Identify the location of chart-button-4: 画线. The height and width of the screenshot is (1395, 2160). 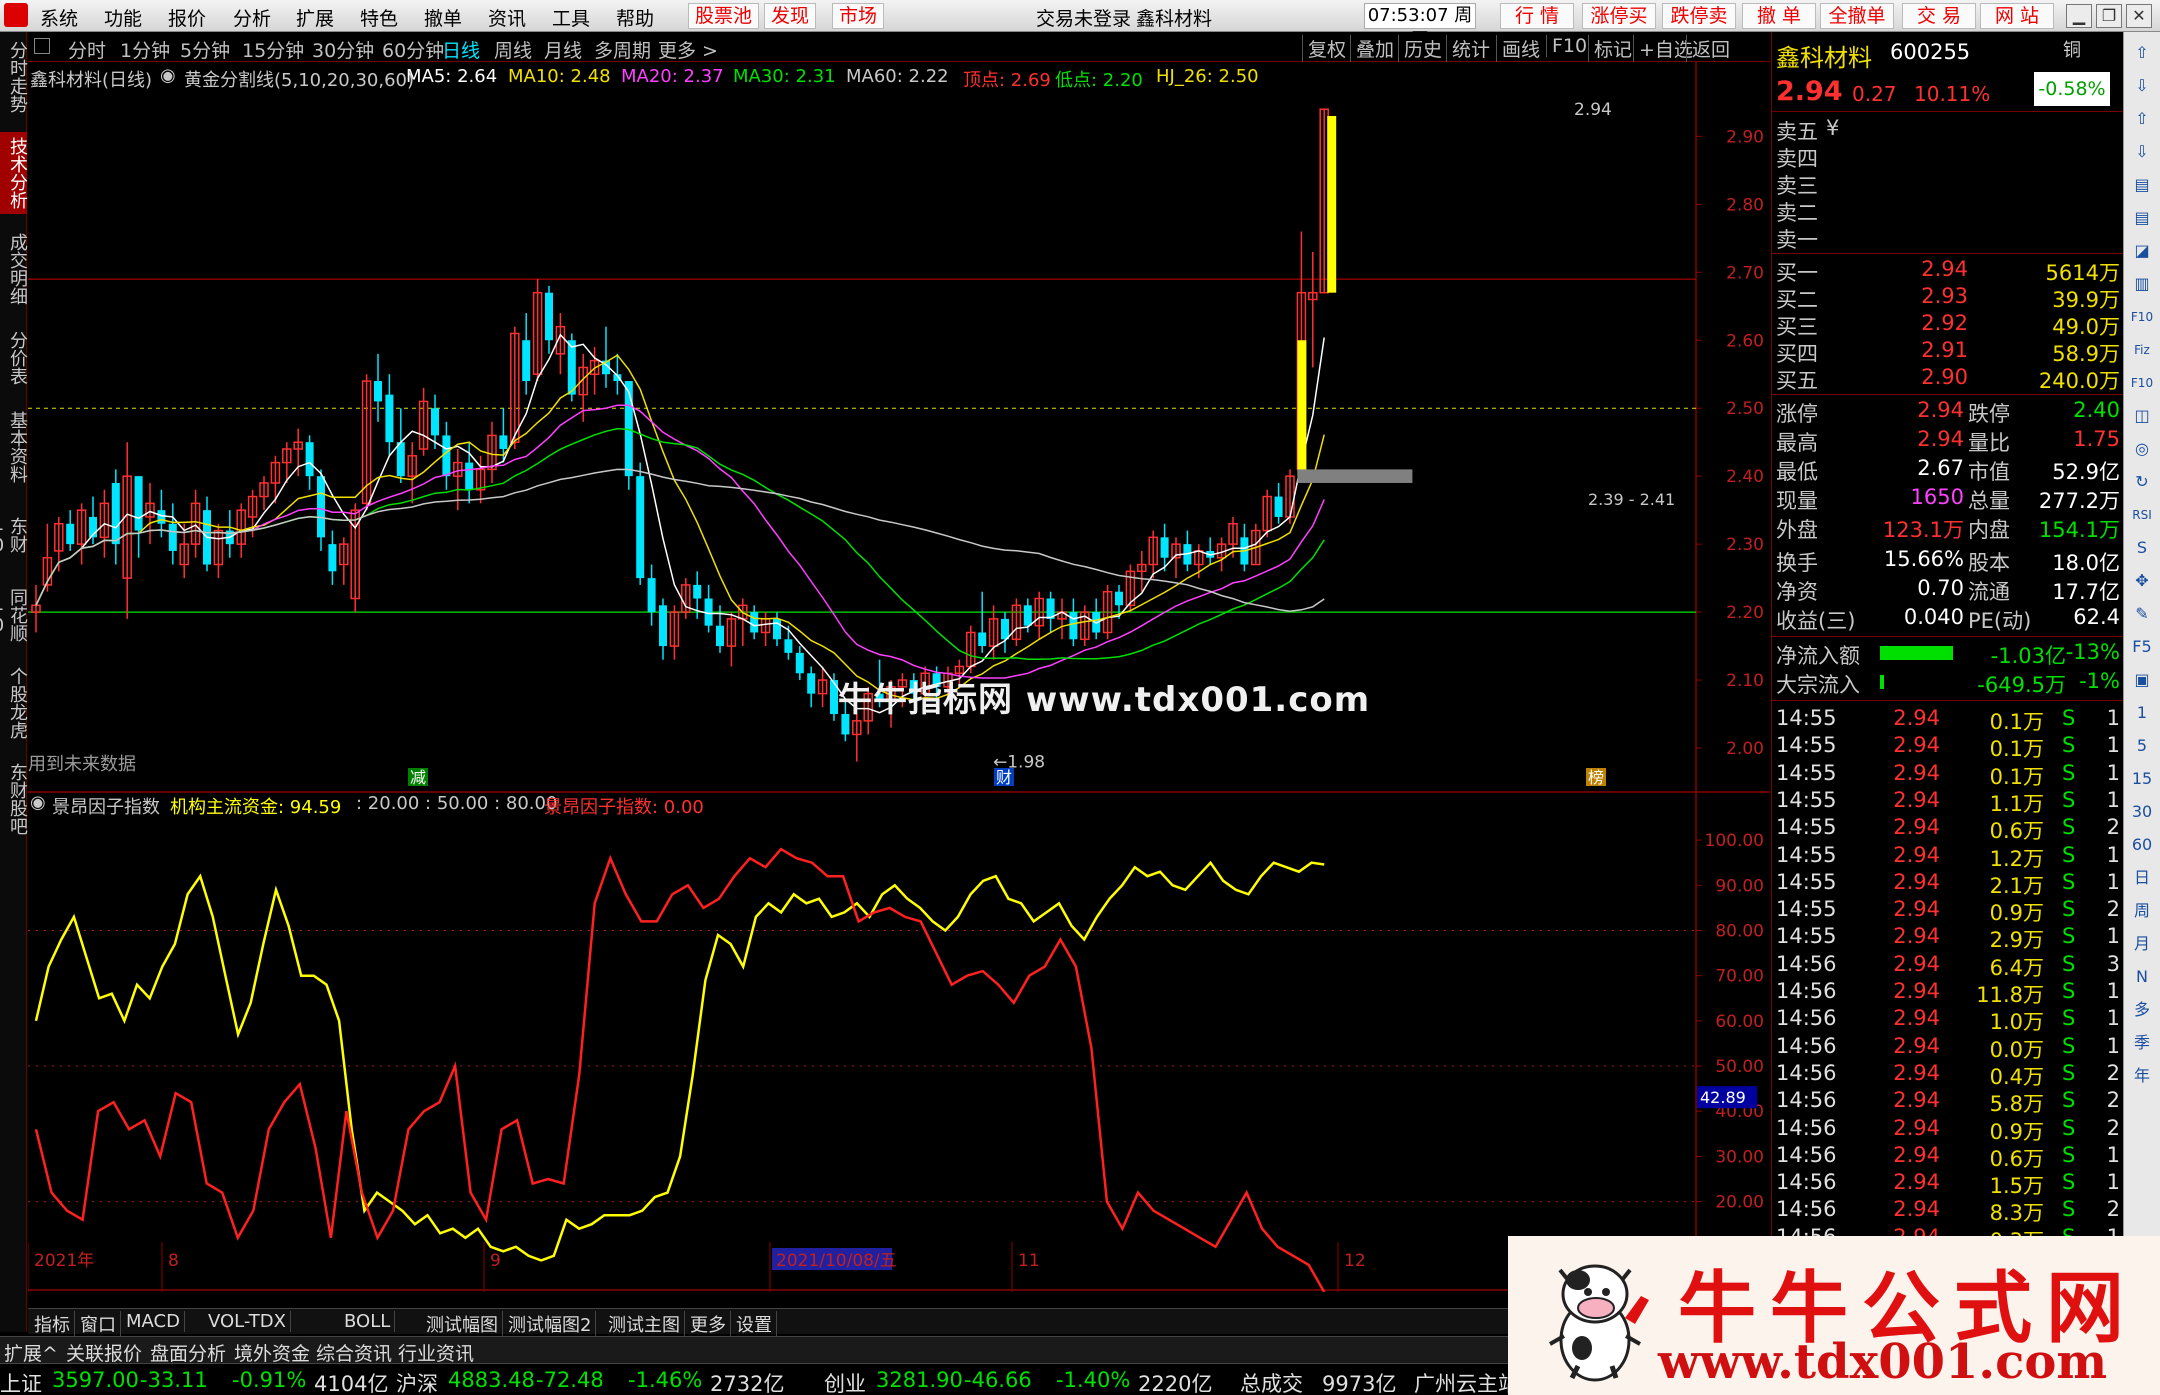
(1520, 48).